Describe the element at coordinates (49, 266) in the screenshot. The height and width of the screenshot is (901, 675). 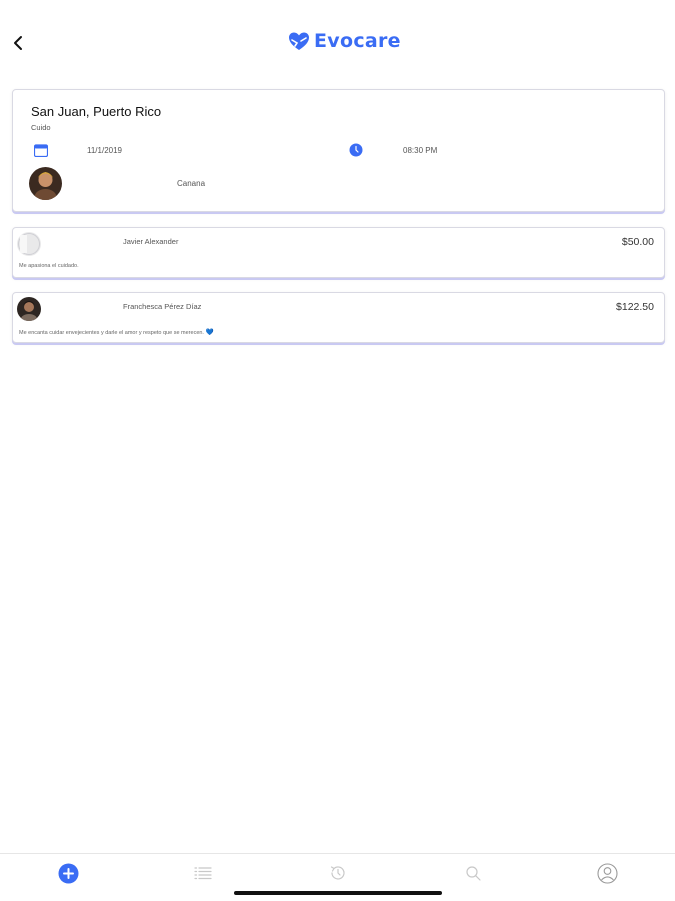
I see `offer-message: Me apasiona el cuidado.` at that location.